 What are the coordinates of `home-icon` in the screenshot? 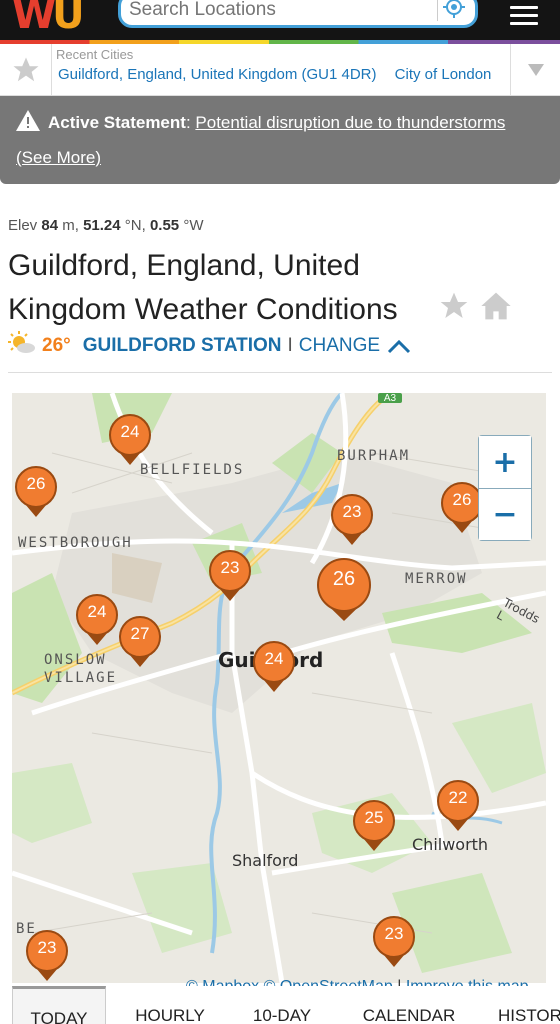 It's located at (496, 308).